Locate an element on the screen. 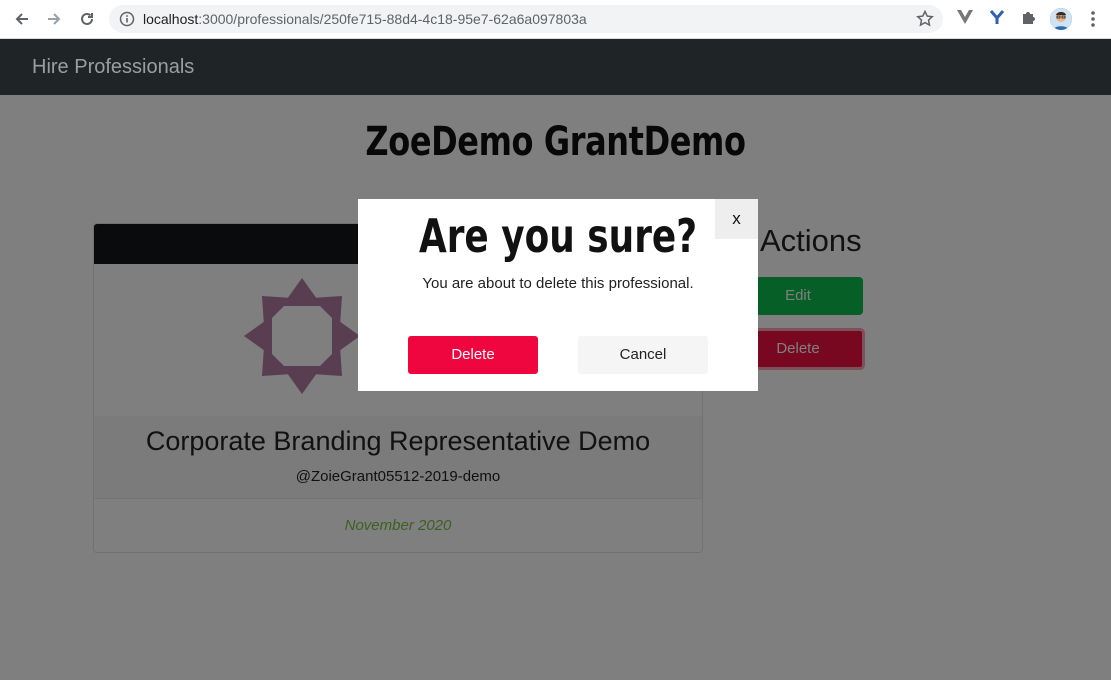  info-icon is located at coordinates (127, 19).